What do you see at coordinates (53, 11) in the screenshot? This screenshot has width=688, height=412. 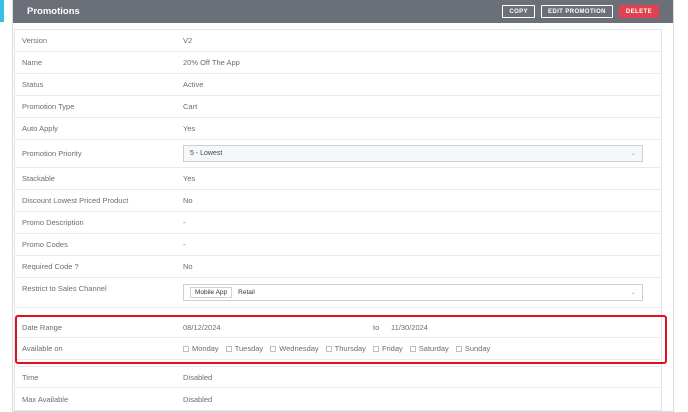 I see `page-title: Promotions` at bounding box center [53, 11].